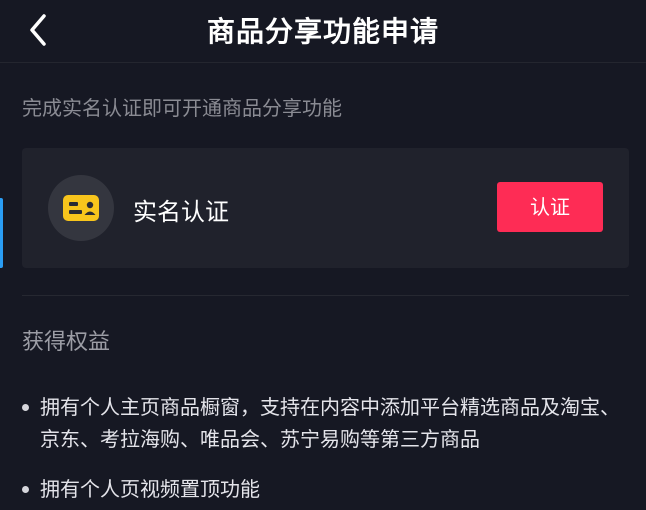  Describe the element at coordinates (550, 207) in the screenshot. I see `verify-button: 认证` at that location.